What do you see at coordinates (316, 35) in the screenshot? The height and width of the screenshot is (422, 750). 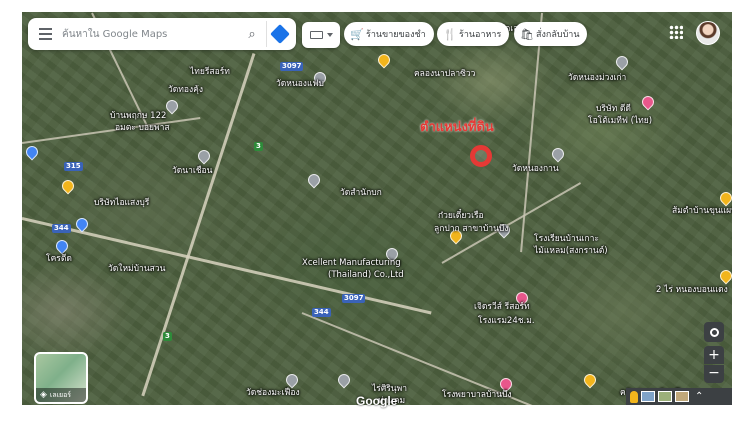 I see `keyboard-icon` at bounding box center [316, 35].